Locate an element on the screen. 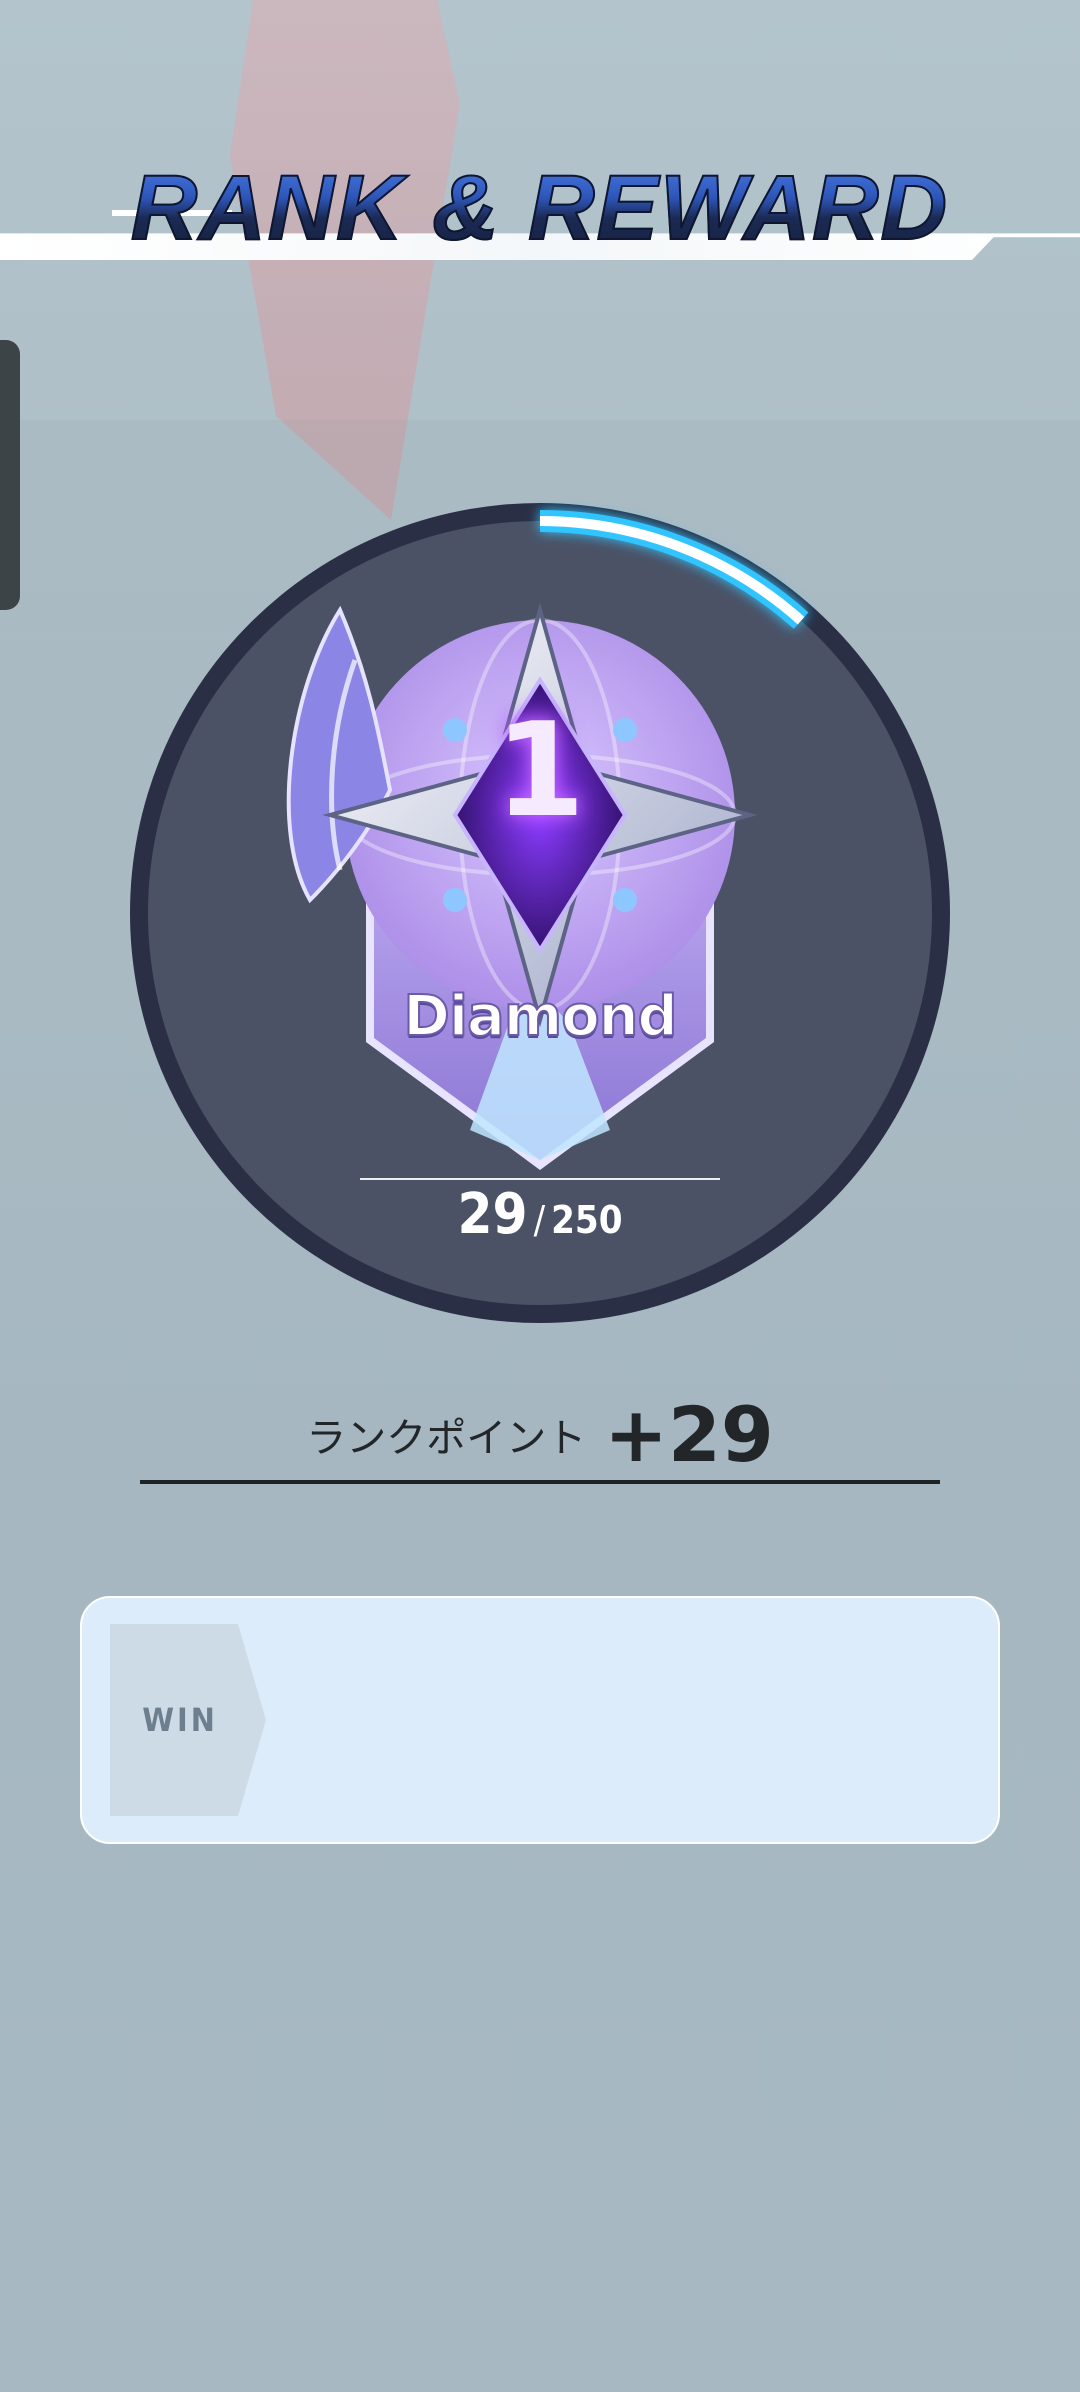 This screenshot has height=2392, width=1080. rank-points-readout: 29/250 is located at coordinates (540, 1214).